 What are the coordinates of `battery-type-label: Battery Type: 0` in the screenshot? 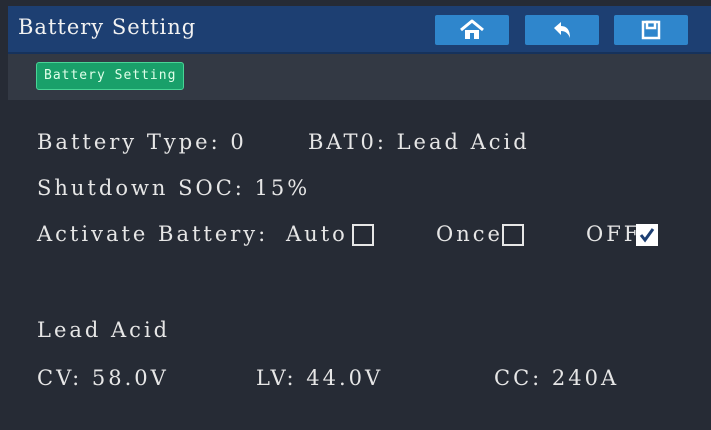 It's located at (142, 142).